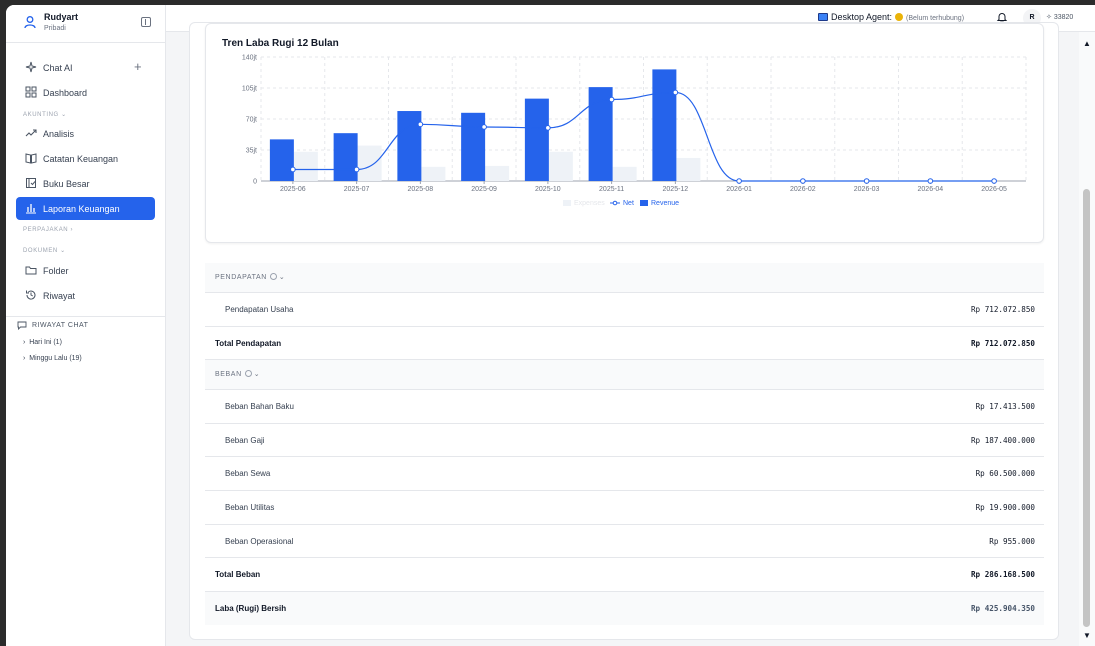 The height and width of the screenshot is (646, 1095). I want to click on y-tick-label: 35jt, so click(251, 151).